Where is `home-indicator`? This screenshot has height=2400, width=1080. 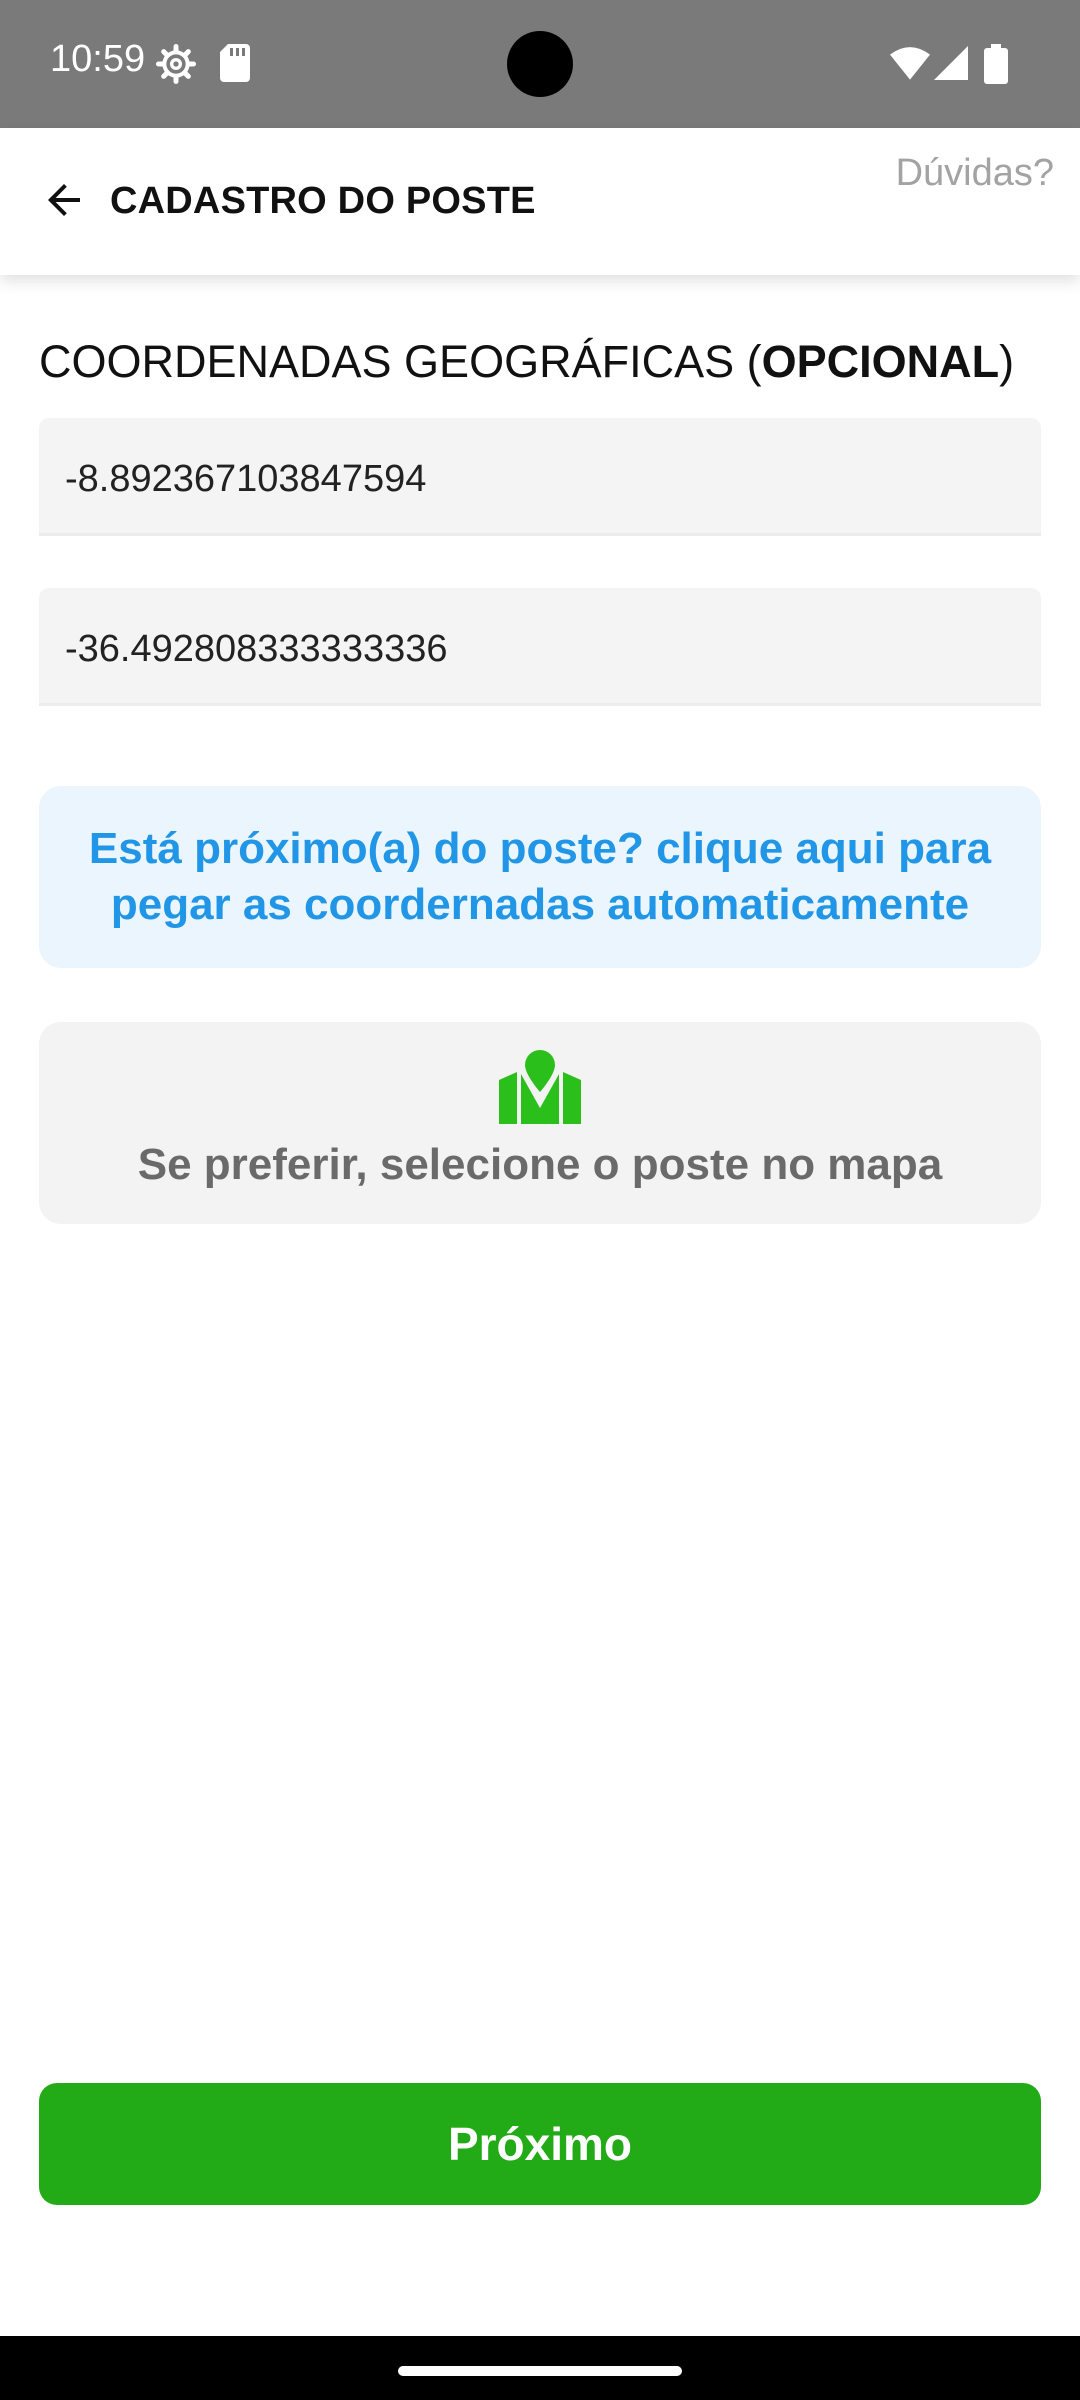 home-indicator is located at coordinates (540, 2371).